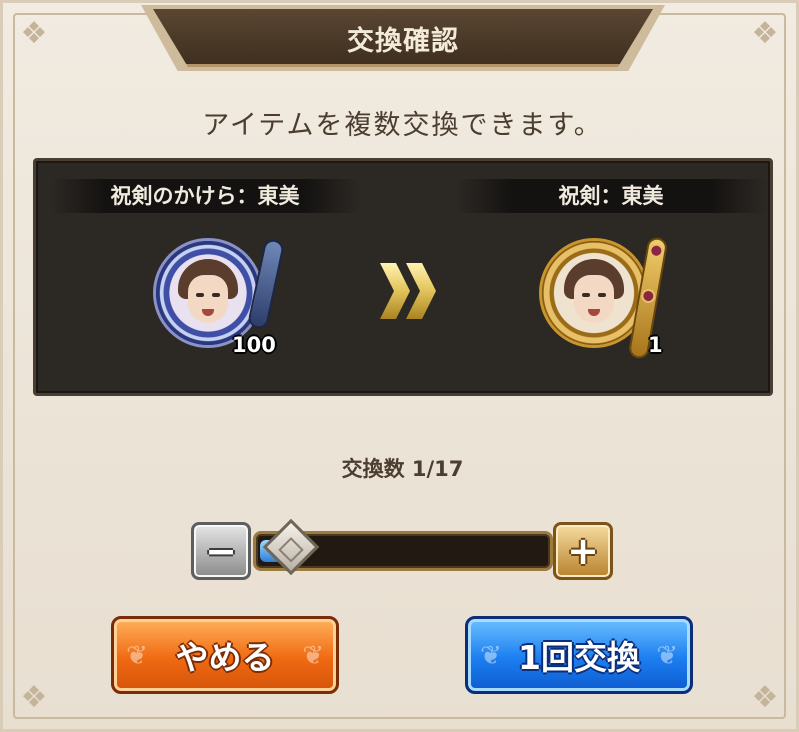 This screenshot has height=732, width=799. Describe the element at coordinates (225, 657) in the screenshot. I see `cancel-button-label: やめる` at that location.